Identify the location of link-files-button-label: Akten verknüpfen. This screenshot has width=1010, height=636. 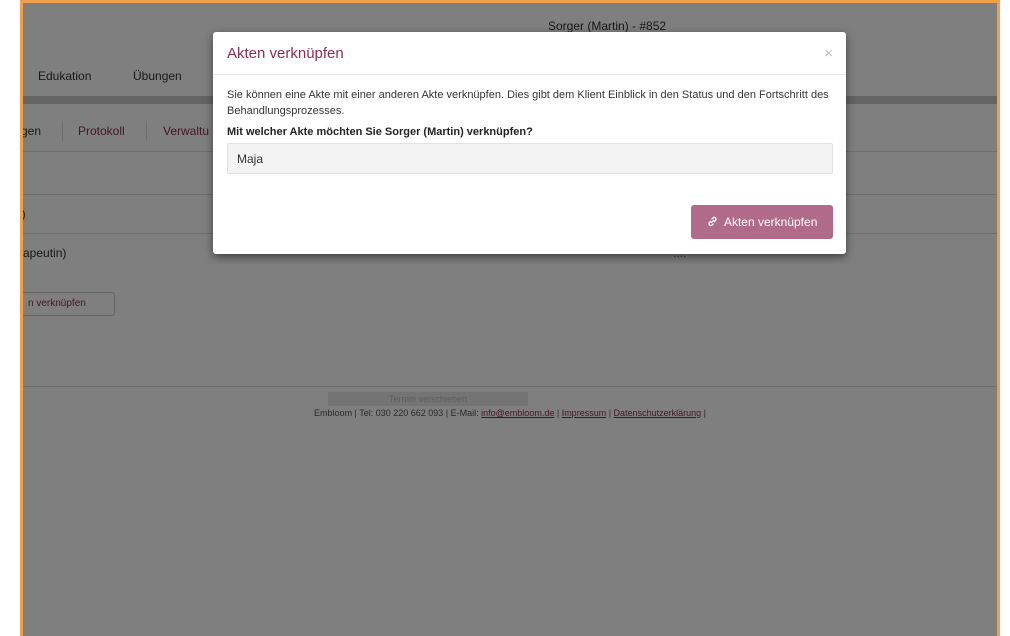
(770, 222).